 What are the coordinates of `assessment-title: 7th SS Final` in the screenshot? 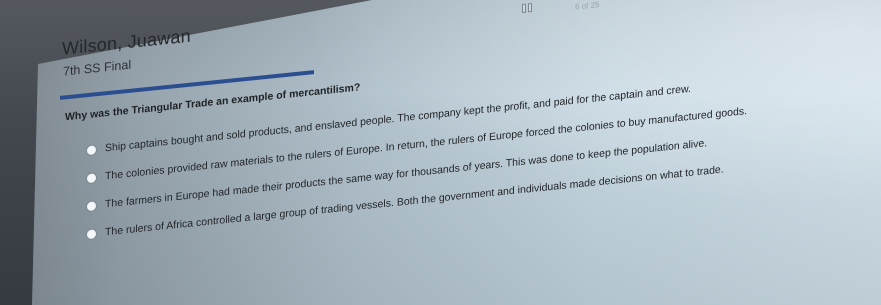 It's located at (97, 68).